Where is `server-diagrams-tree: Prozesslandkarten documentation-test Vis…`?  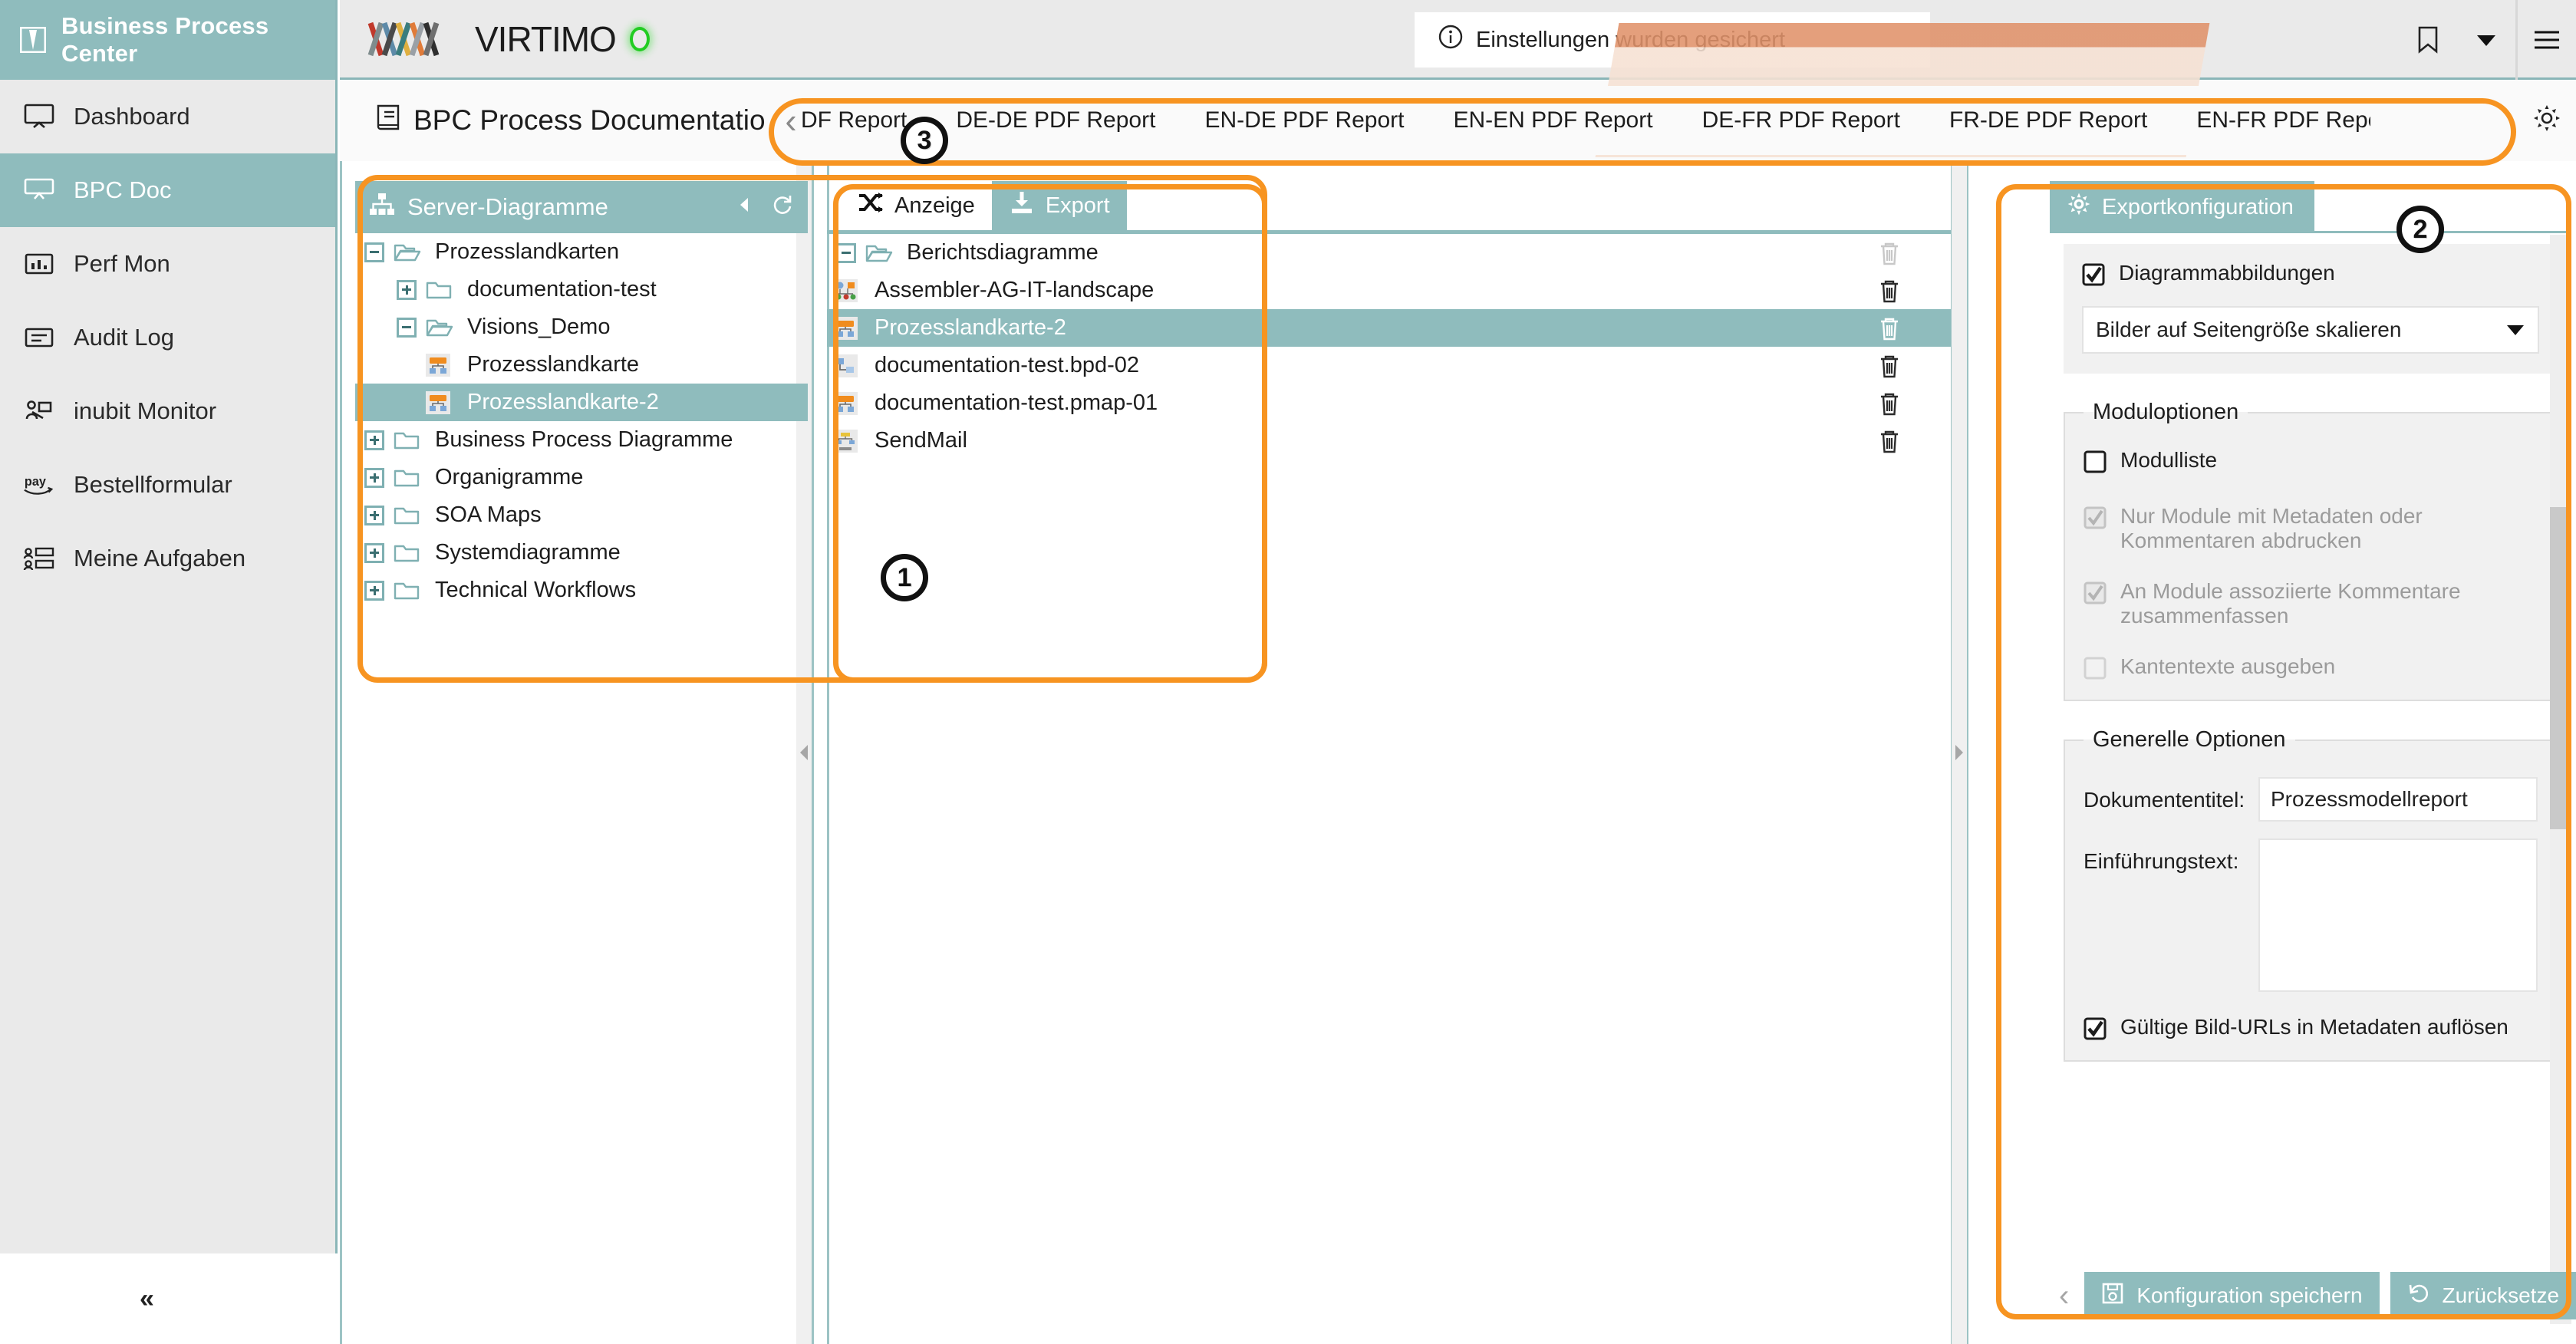
server-diagrams-tree: Prozesslandkarten documentation-test Vis… is located at coordinates (581, 421).